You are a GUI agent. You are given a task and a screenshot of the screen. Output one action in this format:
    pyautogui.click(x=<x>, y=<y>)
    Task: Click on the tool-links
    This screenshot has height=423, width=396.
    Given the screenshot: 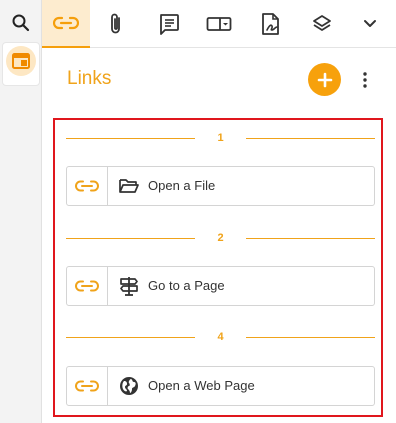 What is the action you would take?
    pyautogui.click(x=66, y=24)
    